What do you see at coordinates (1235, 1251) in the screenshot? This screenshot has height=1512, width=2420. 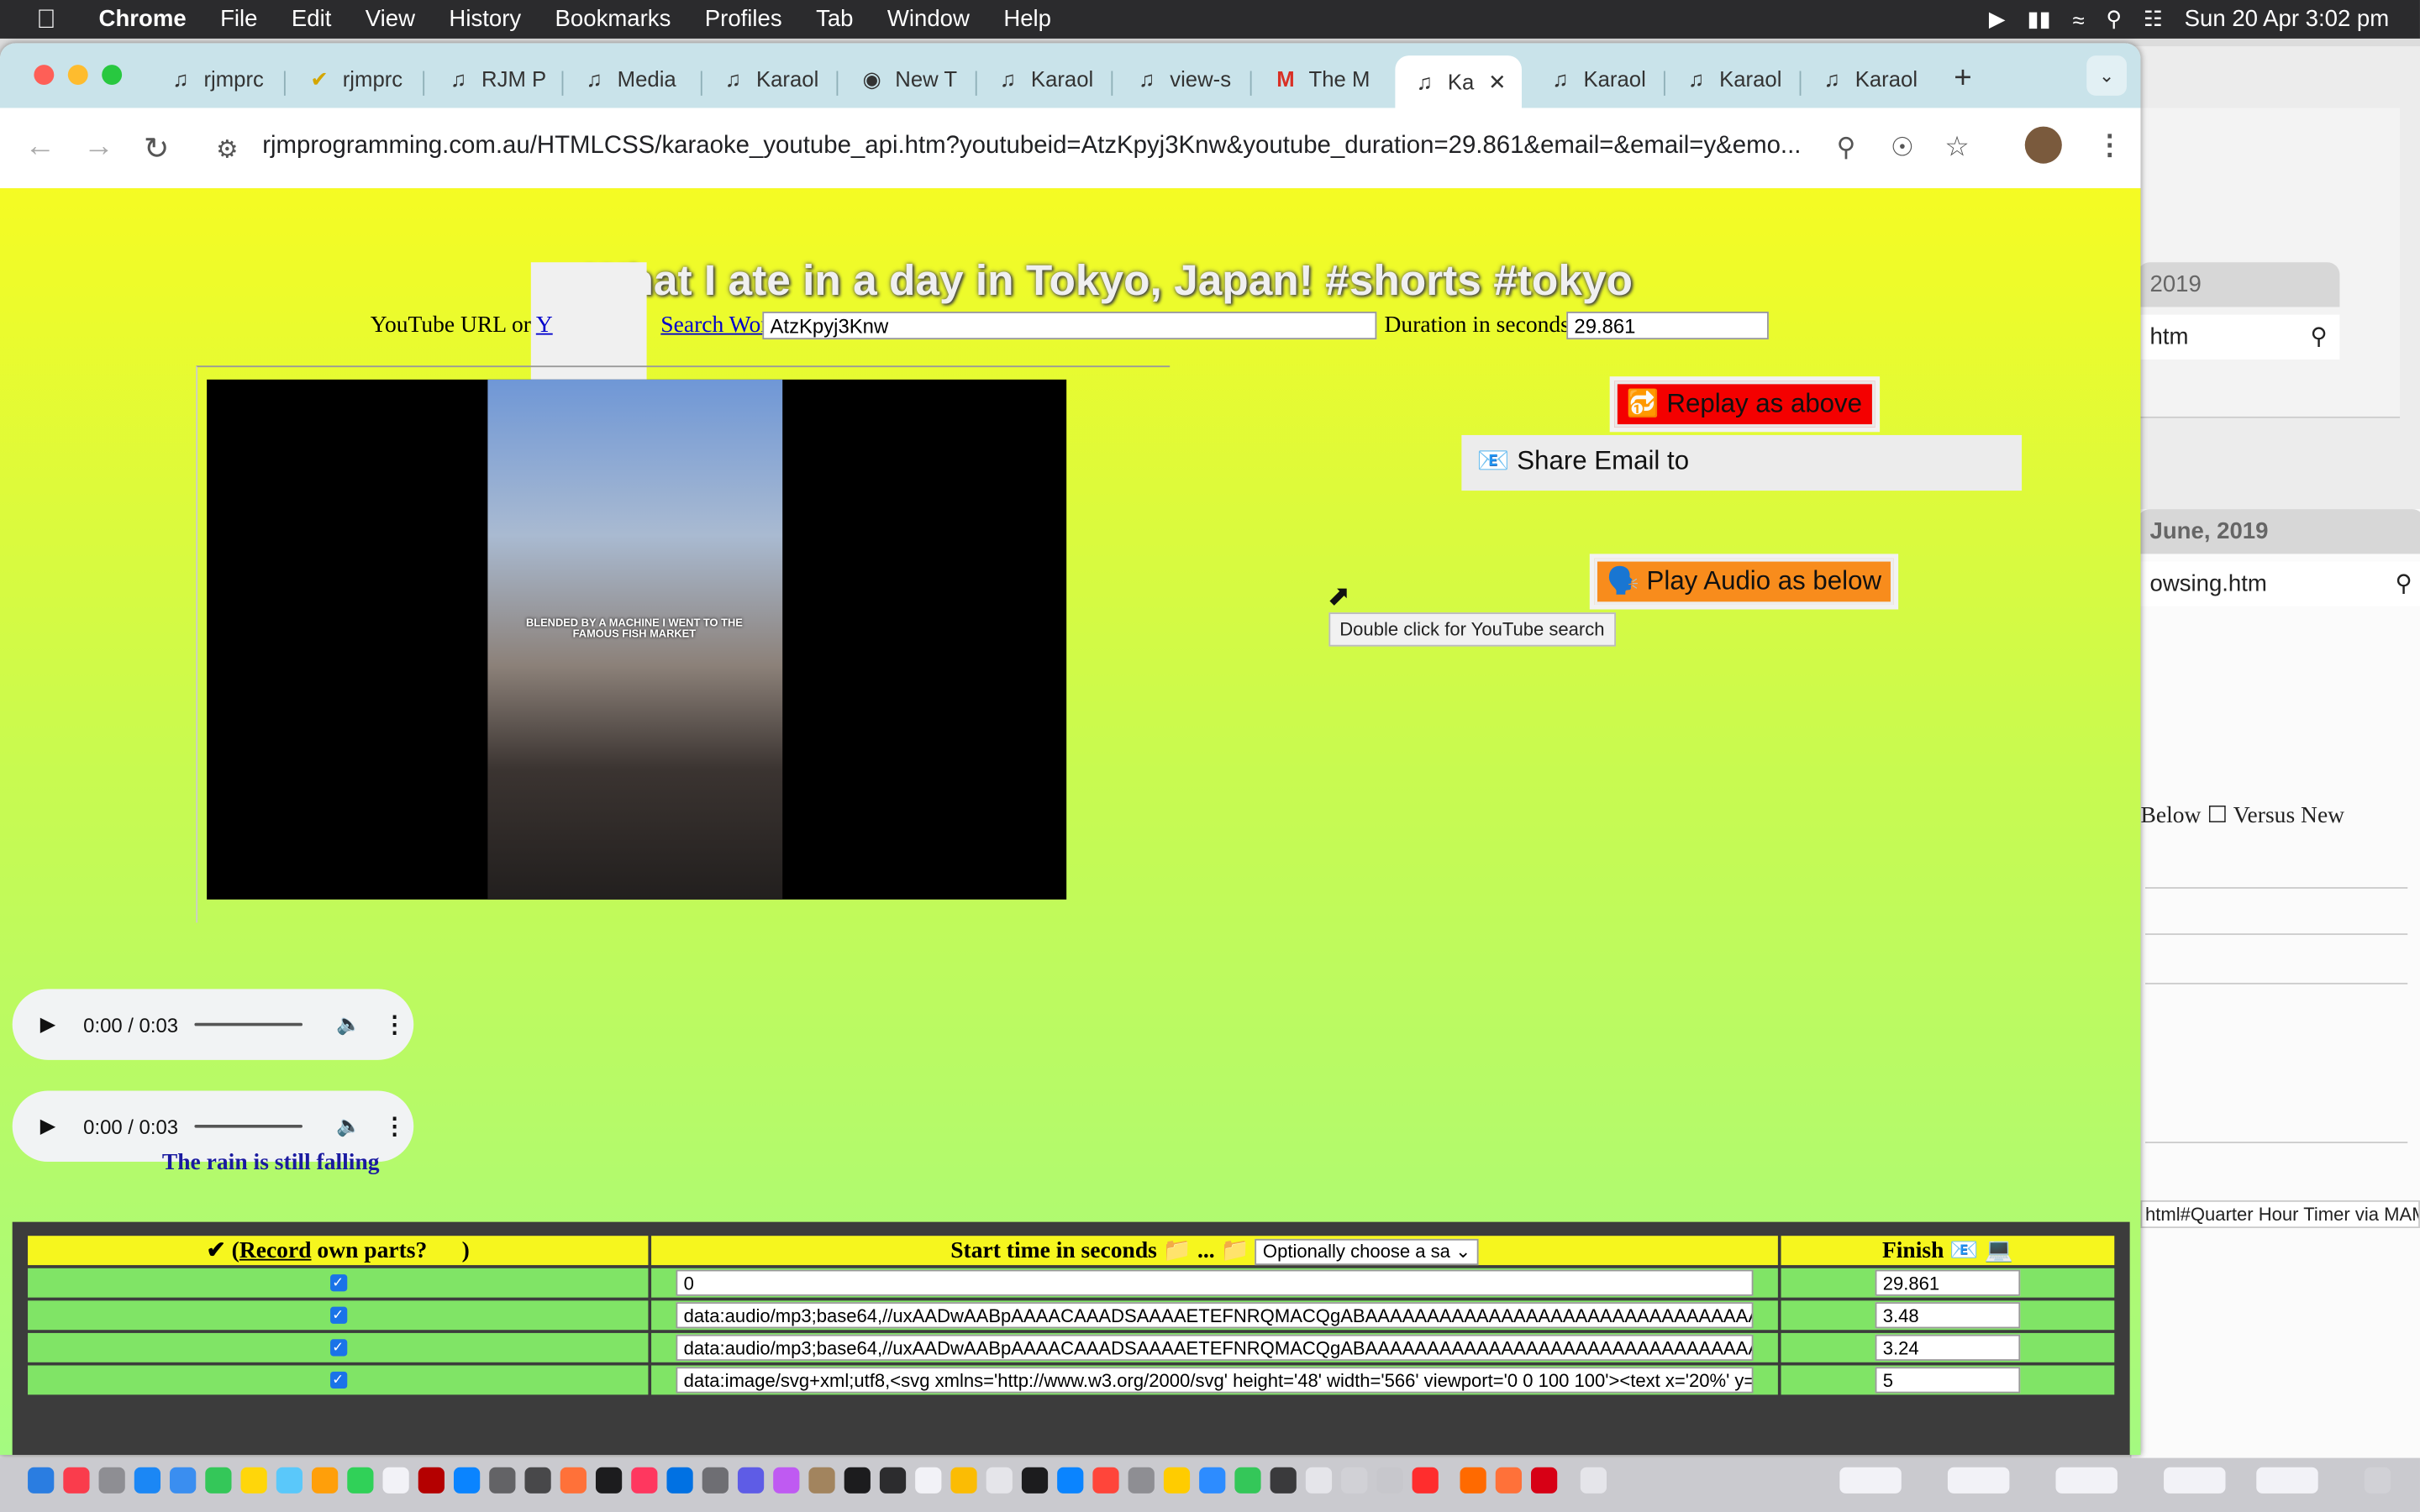 I see `folder-icon: 📁` at bounding box center [1235, 1251].